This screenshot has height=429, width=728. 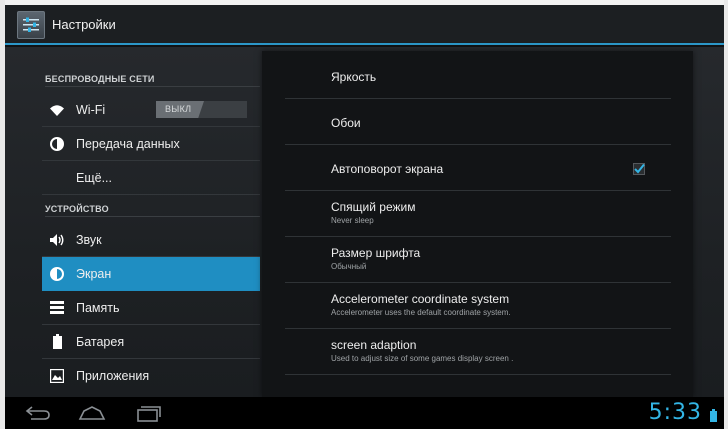 I want to click on category-header-device: УСТРОЙСТВО, so click(x=152, y=205).